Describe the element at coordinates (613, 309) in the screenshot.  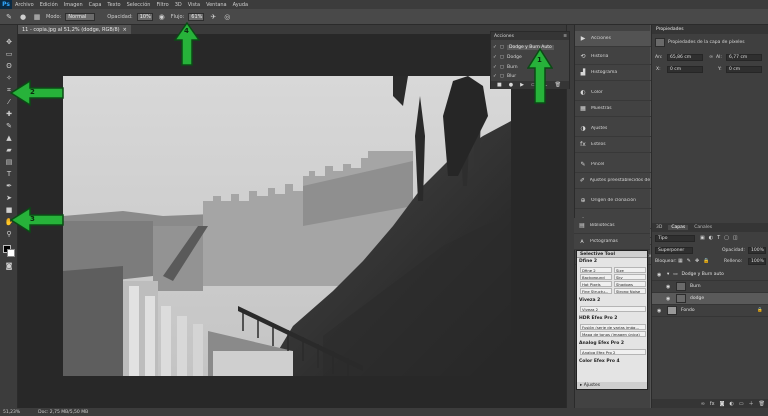
I see `viveza-button: Viveza 2` at that location.